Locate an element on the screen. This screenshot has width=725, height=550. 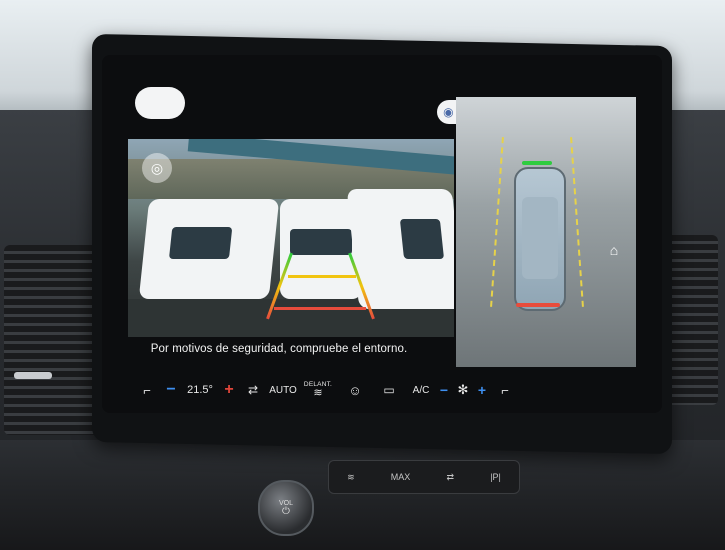
parking-console-icon: |P| is located at coordinates (495, 477).